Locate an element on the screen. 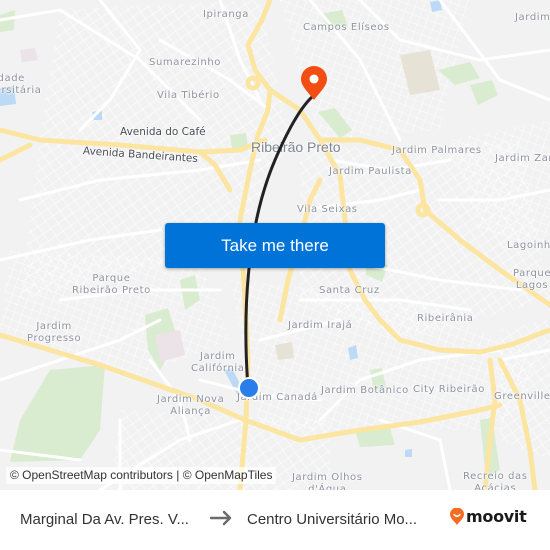  label-jardim-iraja: Jardim Irajá is located at coordinates (320, 325).